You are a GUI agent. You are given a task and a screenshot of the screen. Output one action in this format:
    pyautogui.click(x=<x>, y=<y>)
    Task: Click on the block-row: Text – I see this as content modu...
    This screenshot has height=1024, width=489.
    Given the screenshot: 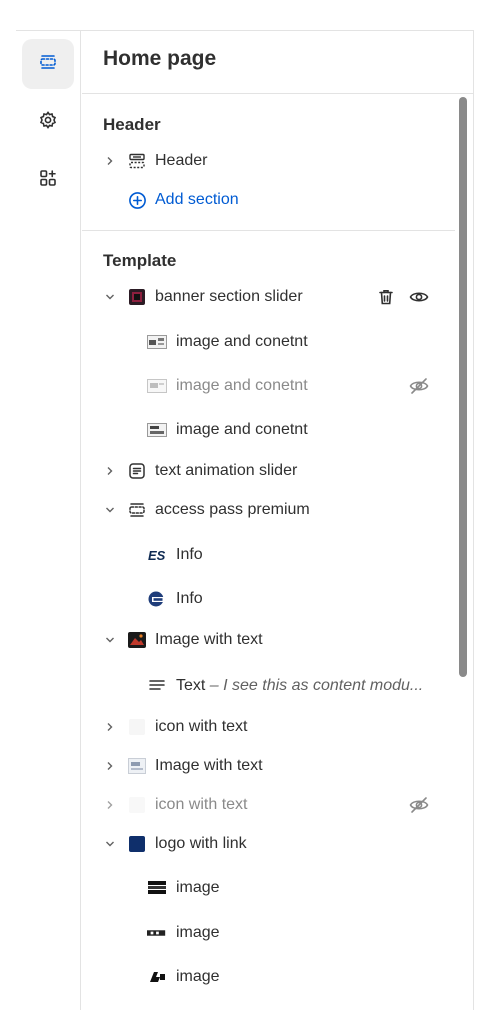 What is the action you would take?
    pyautogui.click(x=267, y=686)
    